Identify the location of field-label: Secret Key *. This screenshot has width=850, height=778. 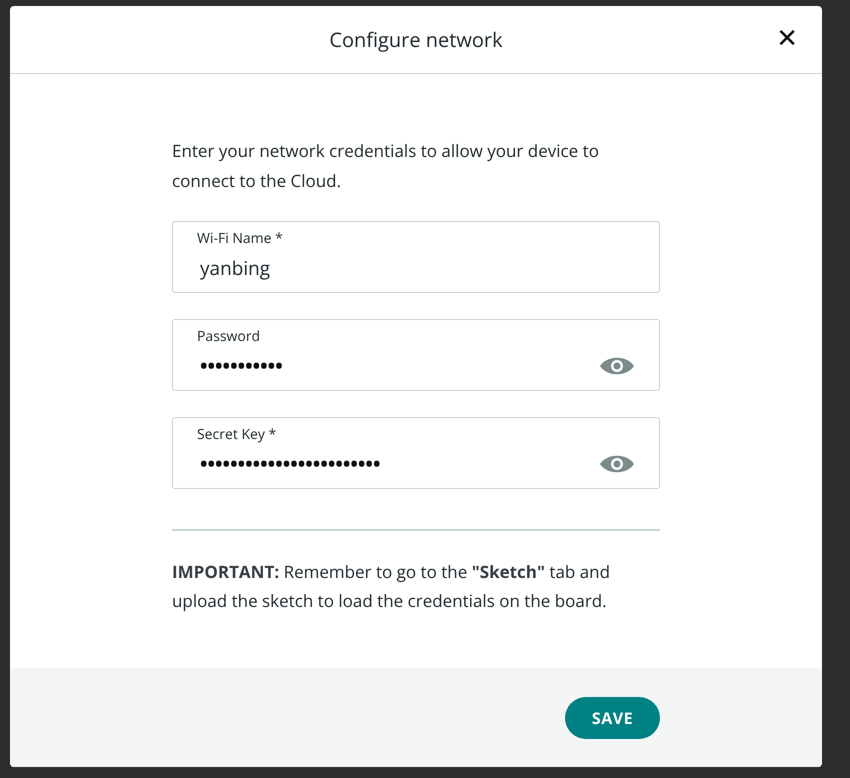
(236, 435).